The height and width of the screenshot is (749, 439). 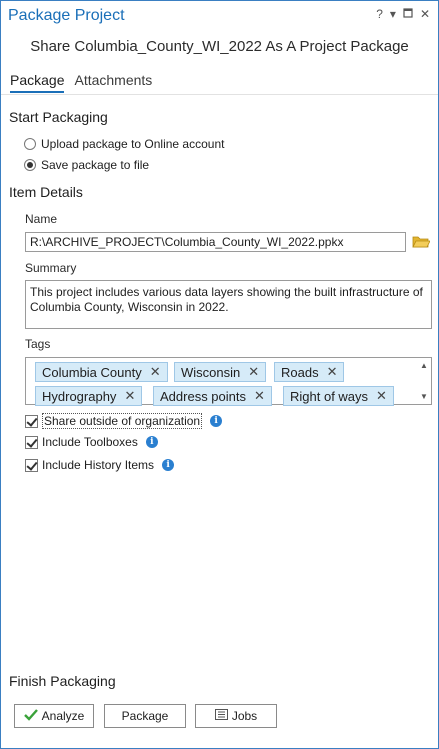 What do you see at coordinates (63, 716) in the screenshot?
I see `analyze-label: Analyze` at bounding box center [63, 716].